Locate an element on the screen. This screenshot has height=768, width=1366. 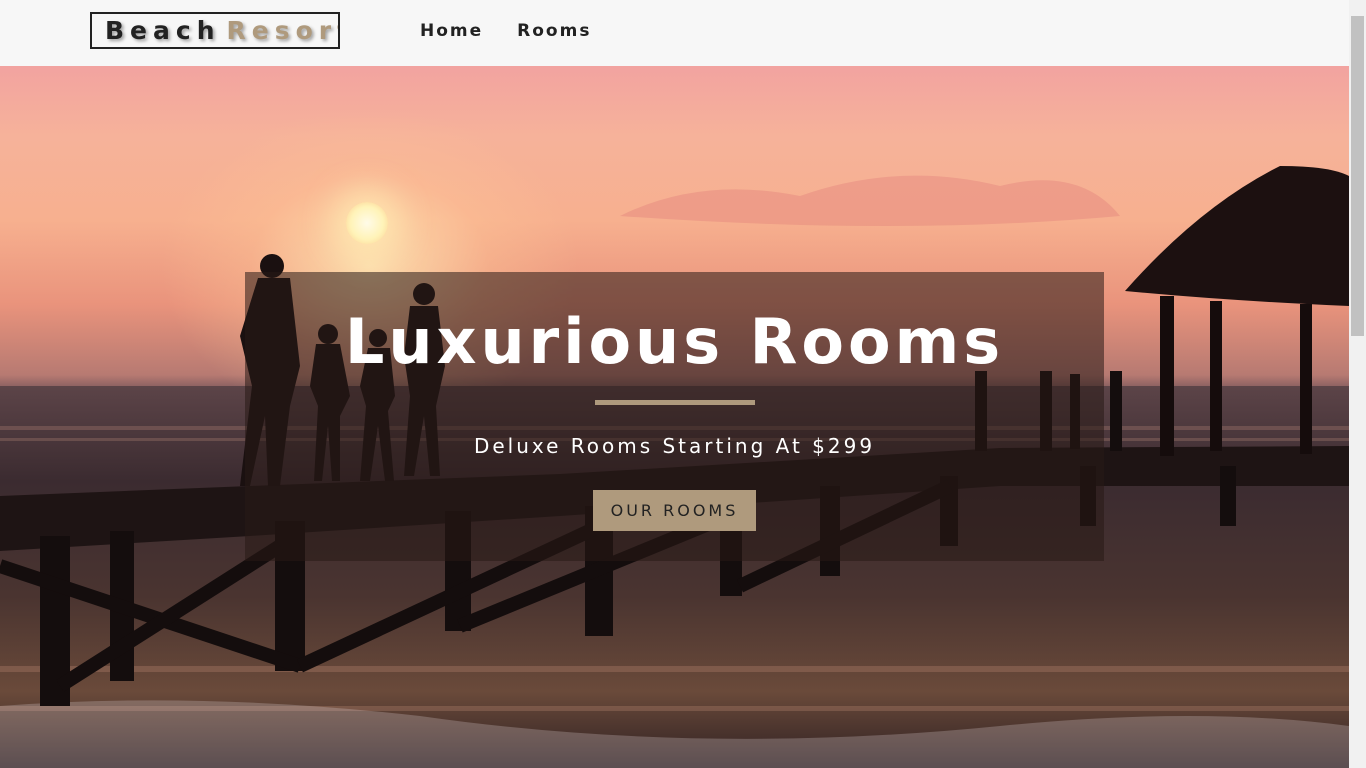
hut-posts is located at coordinates (1236, 376).